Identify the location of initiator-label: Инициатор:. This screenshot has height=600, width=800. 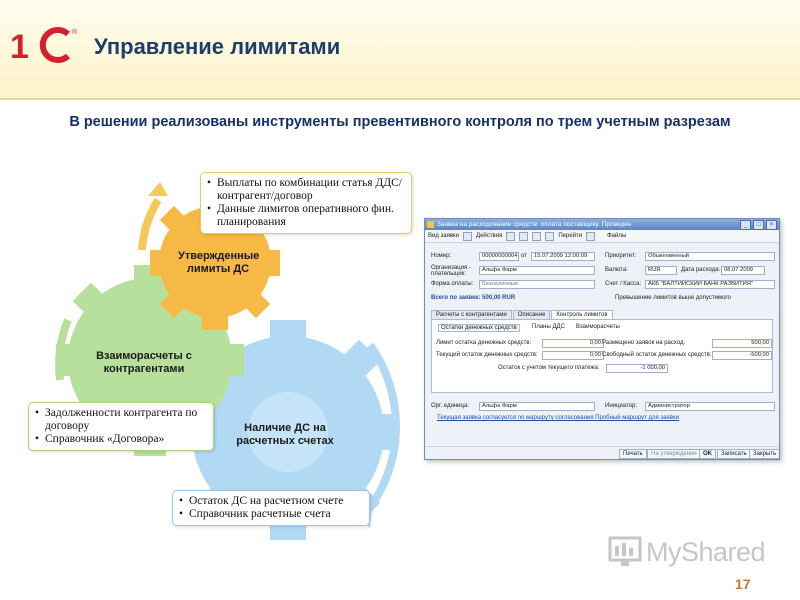
(621, 406).